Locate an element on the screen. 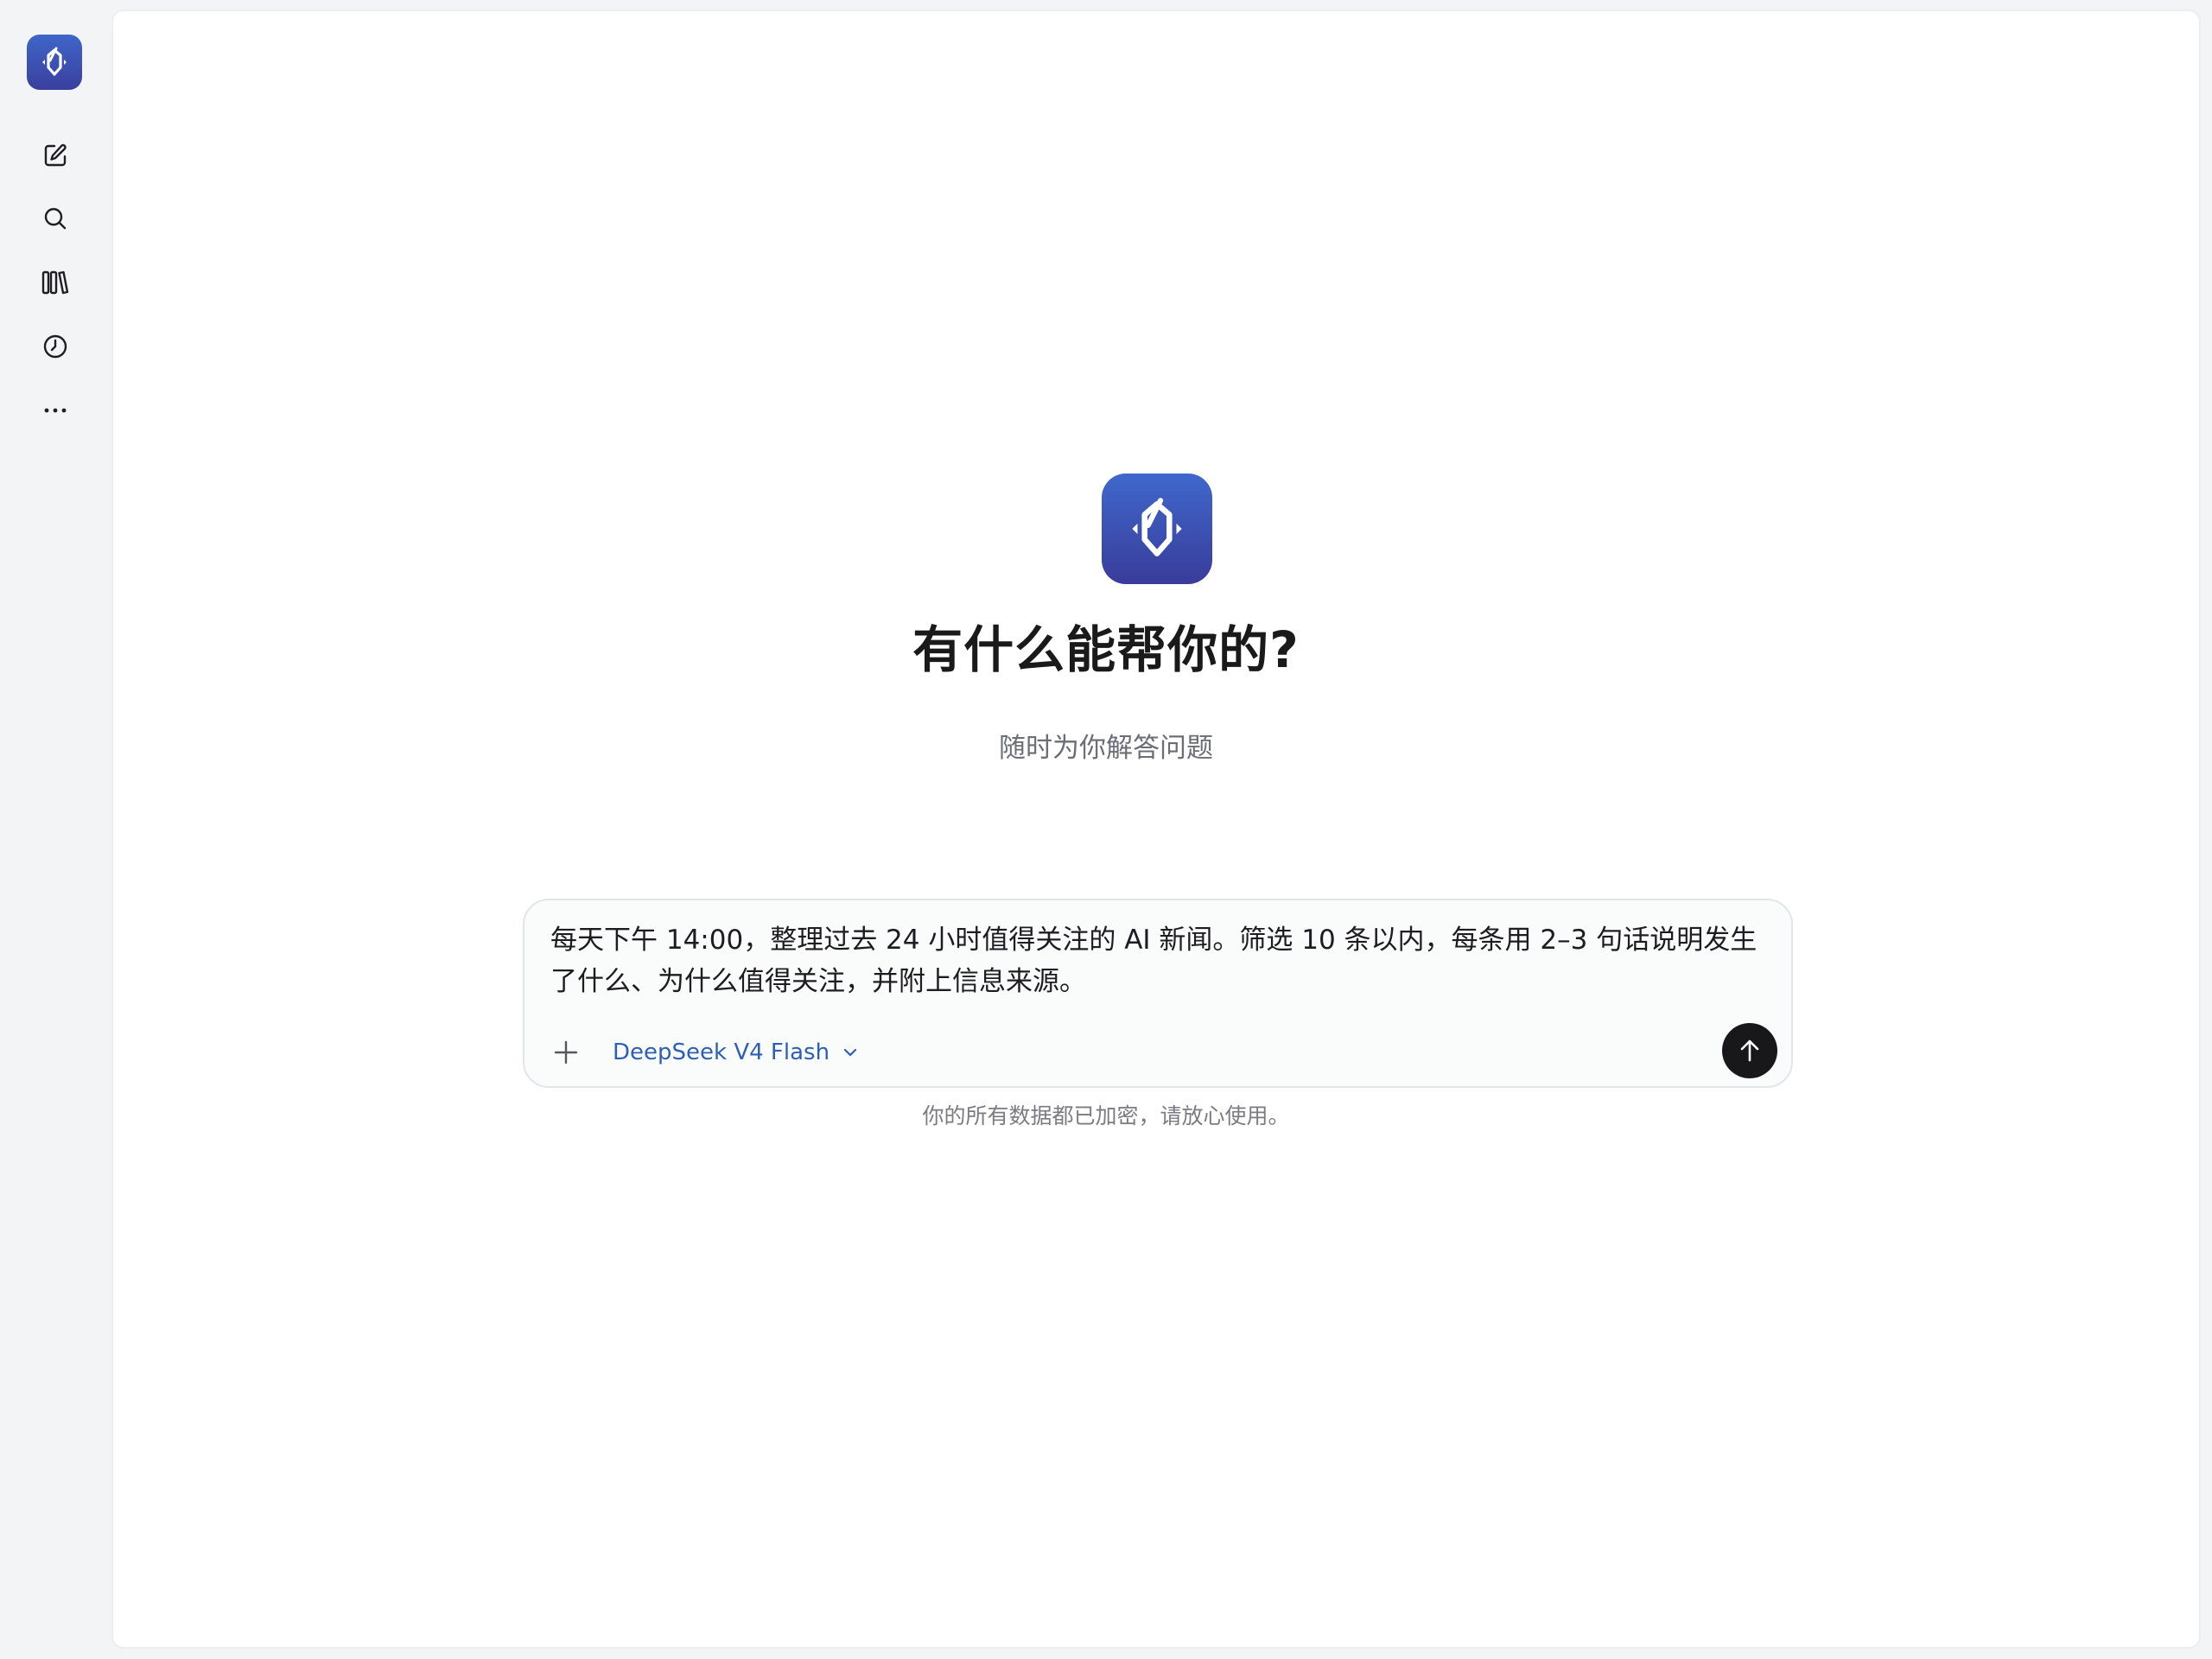 The height and width of the screenshot is (1659, 2212). edit-icon is located at coordinates (55, 155).